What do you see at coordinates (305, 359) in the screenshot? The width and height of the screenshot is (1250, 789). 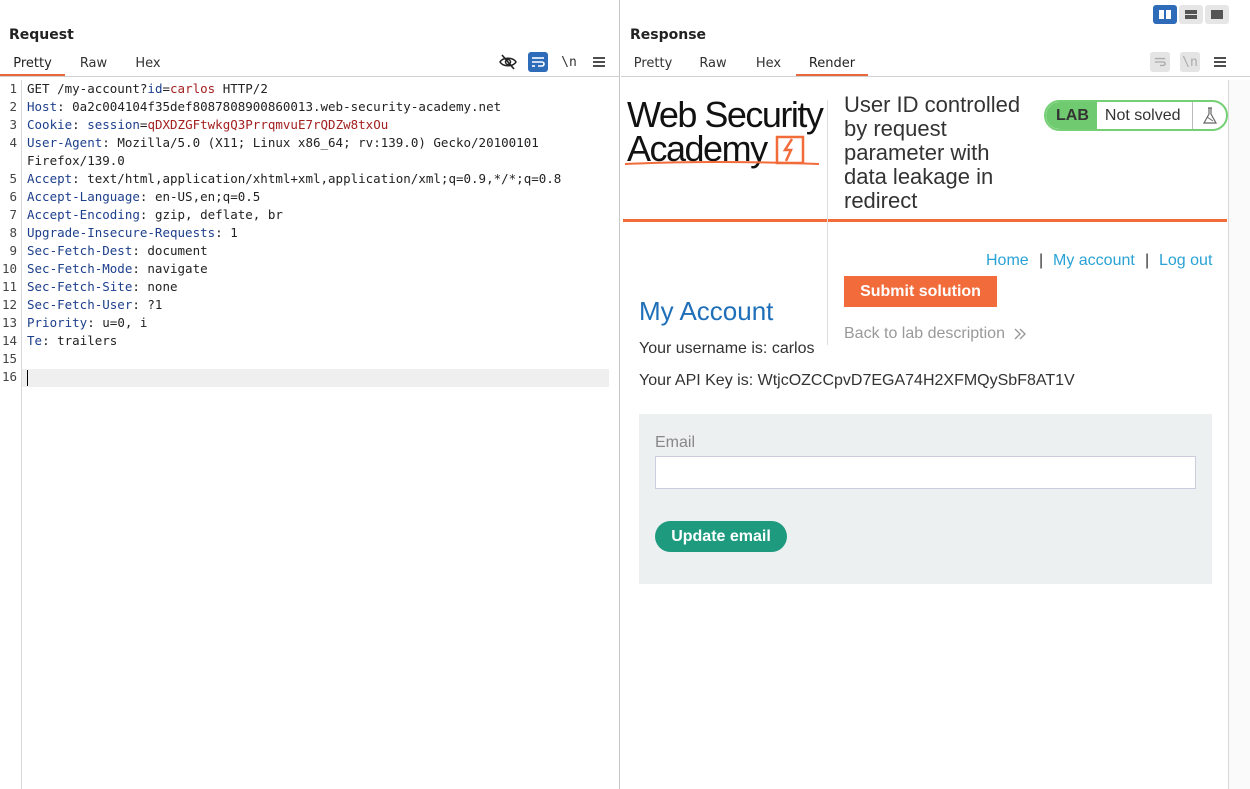 I see `code-line: 15` at bounding box center [305, 359].